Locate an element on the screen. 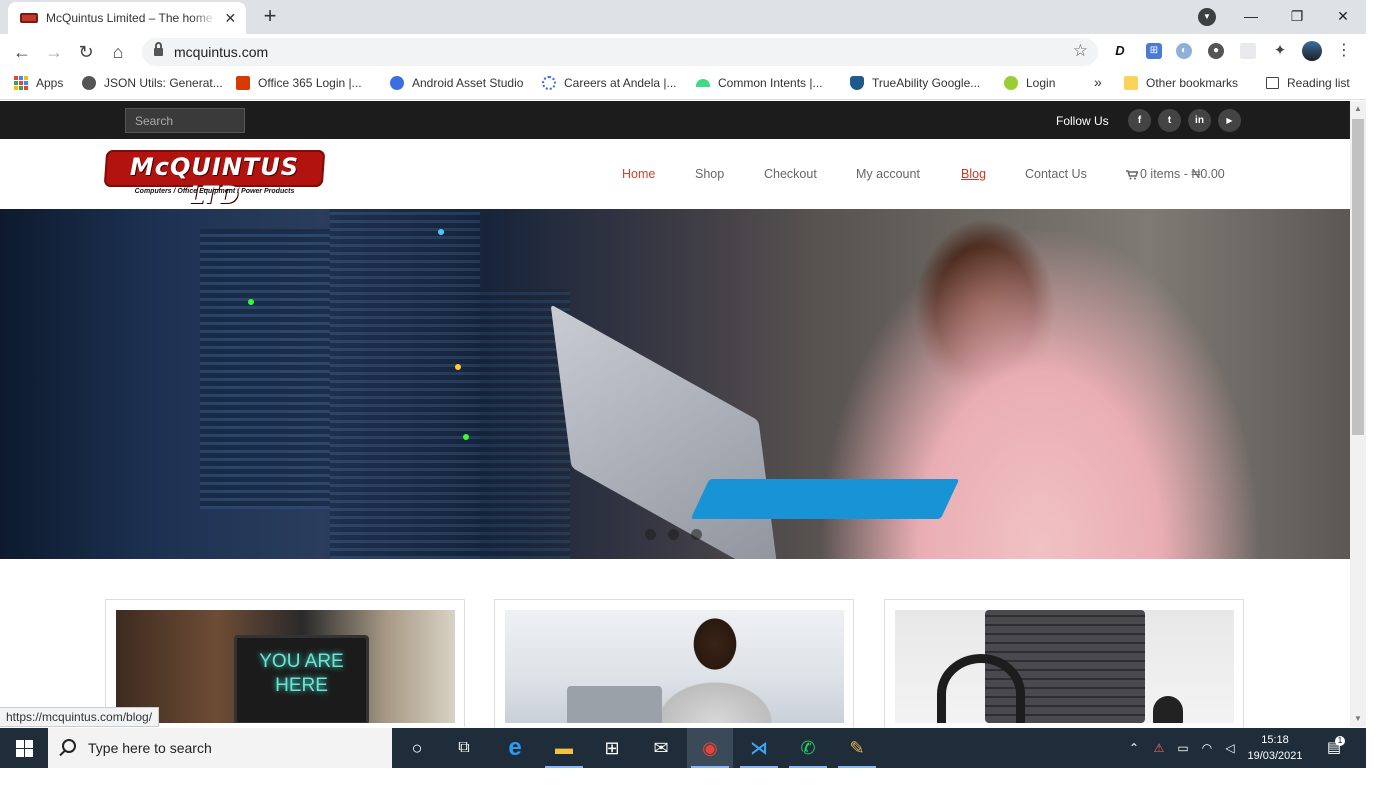 This screenshot has width=1400, height=789. extension-icon is located at coordinates (1248, 51).